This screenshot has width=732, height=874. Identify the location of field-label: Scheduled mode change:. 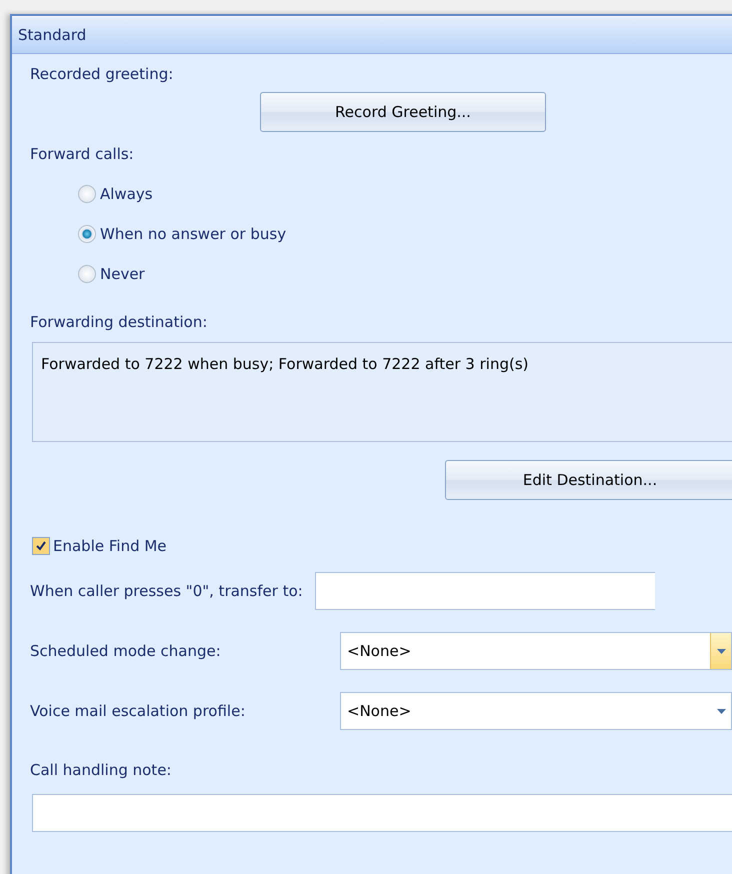
(125, 651).